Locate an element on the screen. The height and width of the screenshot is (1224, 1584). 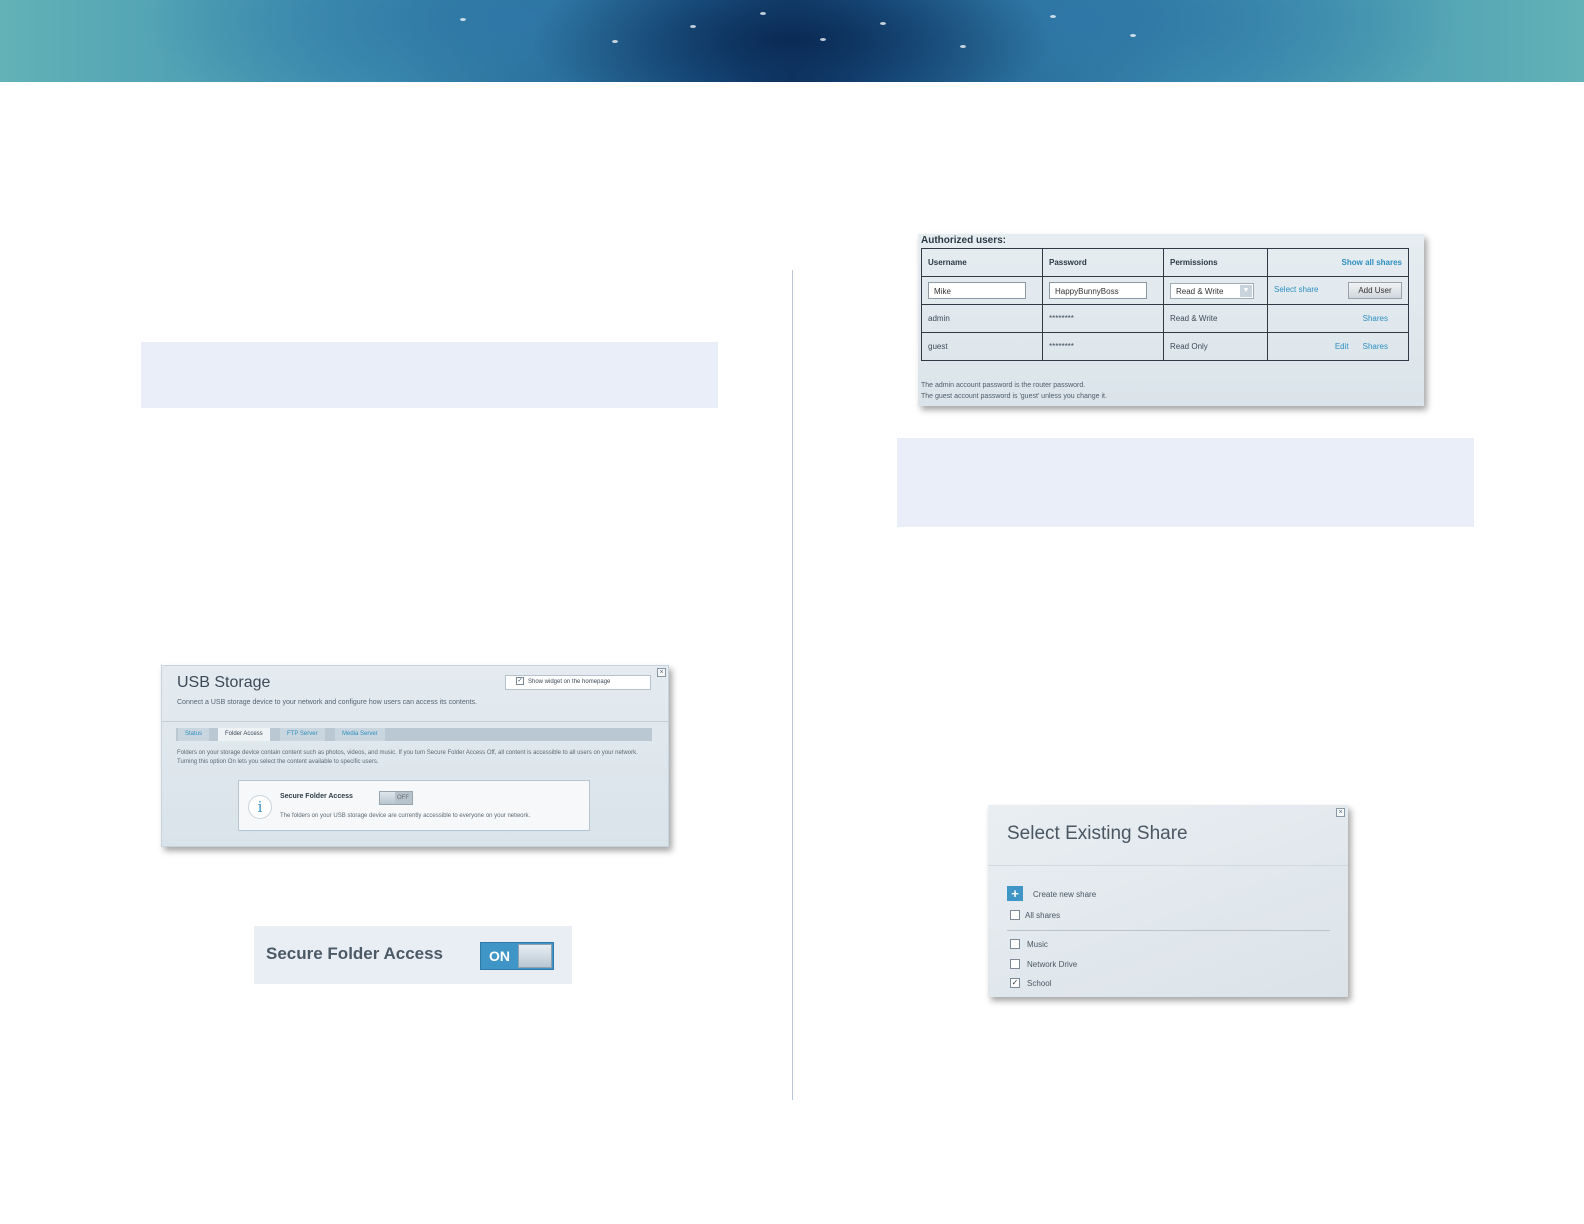
col-password: Password is located at coordinates (1103, 262).